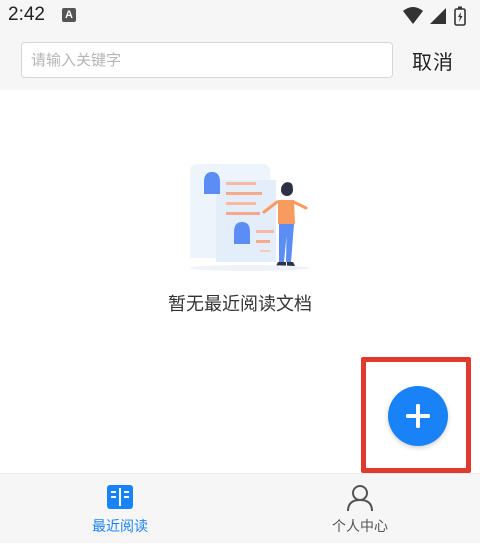 Image resolution: width=480 pixels, height=544 pixels. I want to click on bottom-navigation: 最近阅读 个人中心, so click(240, 508).